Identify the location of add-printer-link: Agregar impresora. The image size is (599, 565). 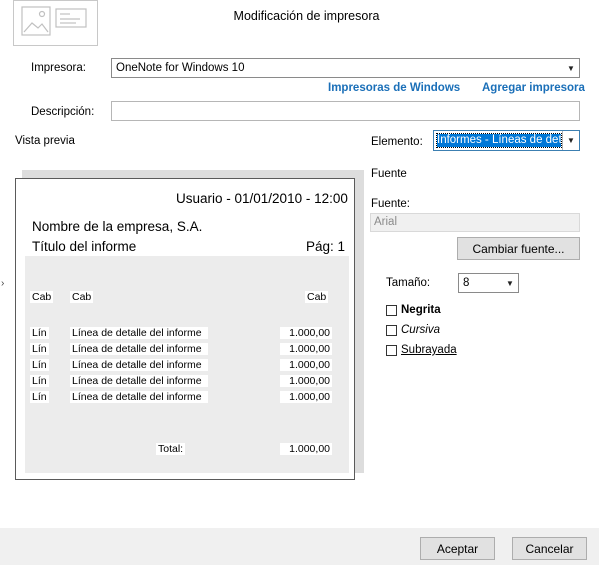
(533, 88).